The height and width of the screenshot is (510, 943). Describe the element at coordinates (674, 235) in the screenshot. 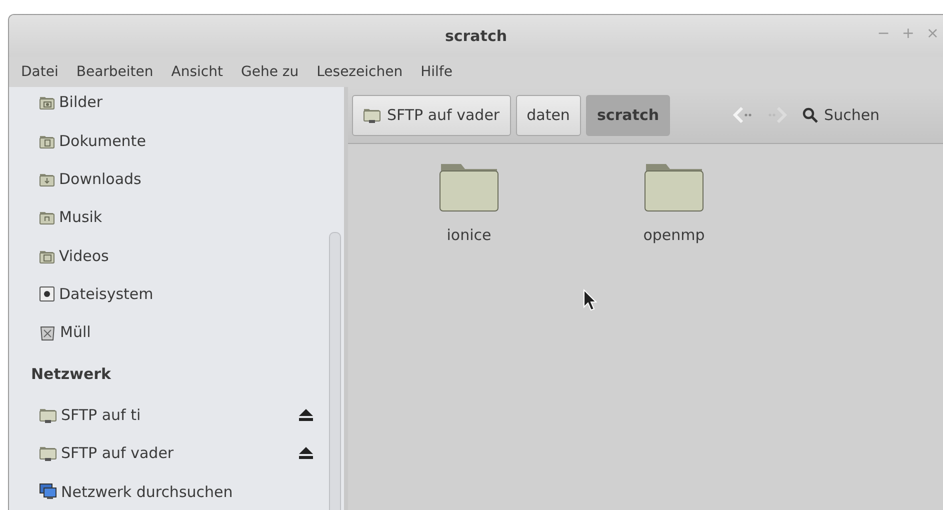

I see `file-name: openmp` at that location.